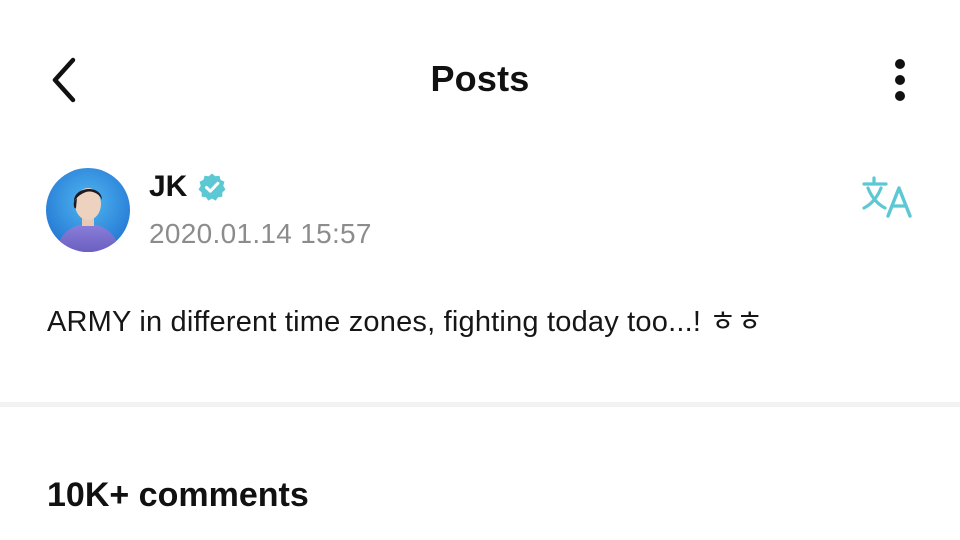  I want to click on author-row: JK, so click(188, 187).